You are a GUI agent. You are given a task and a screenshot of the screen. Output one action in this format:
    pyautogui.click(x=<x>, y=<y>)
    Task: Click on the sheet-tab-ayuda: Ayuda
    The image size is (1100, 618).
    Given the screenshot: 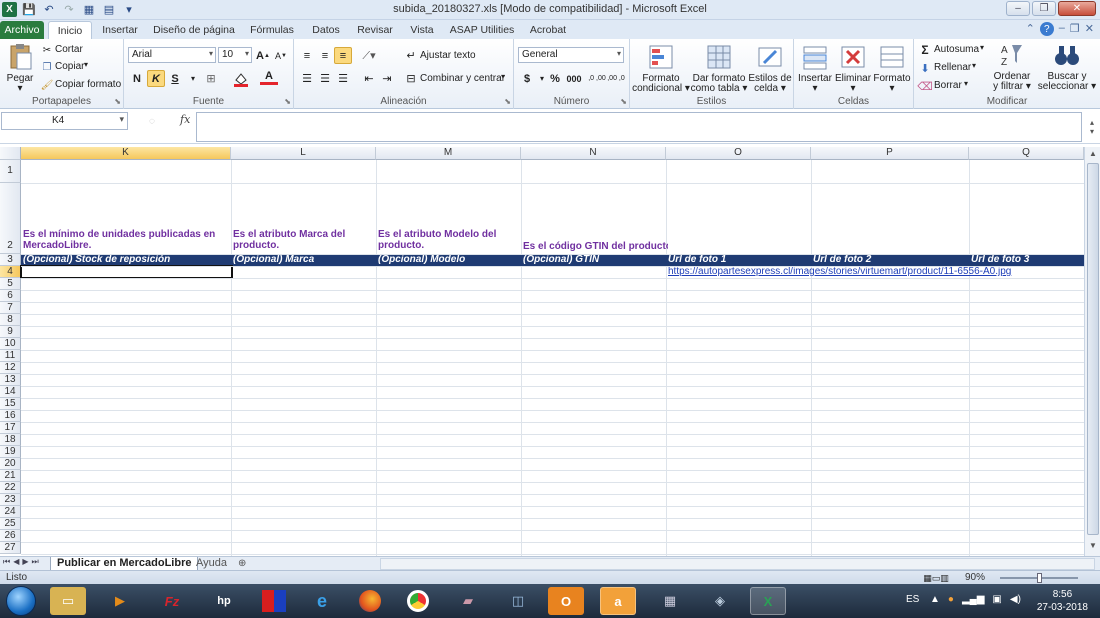 What is the action you would take?
    pyautogui.click(x=211, y=564)
    